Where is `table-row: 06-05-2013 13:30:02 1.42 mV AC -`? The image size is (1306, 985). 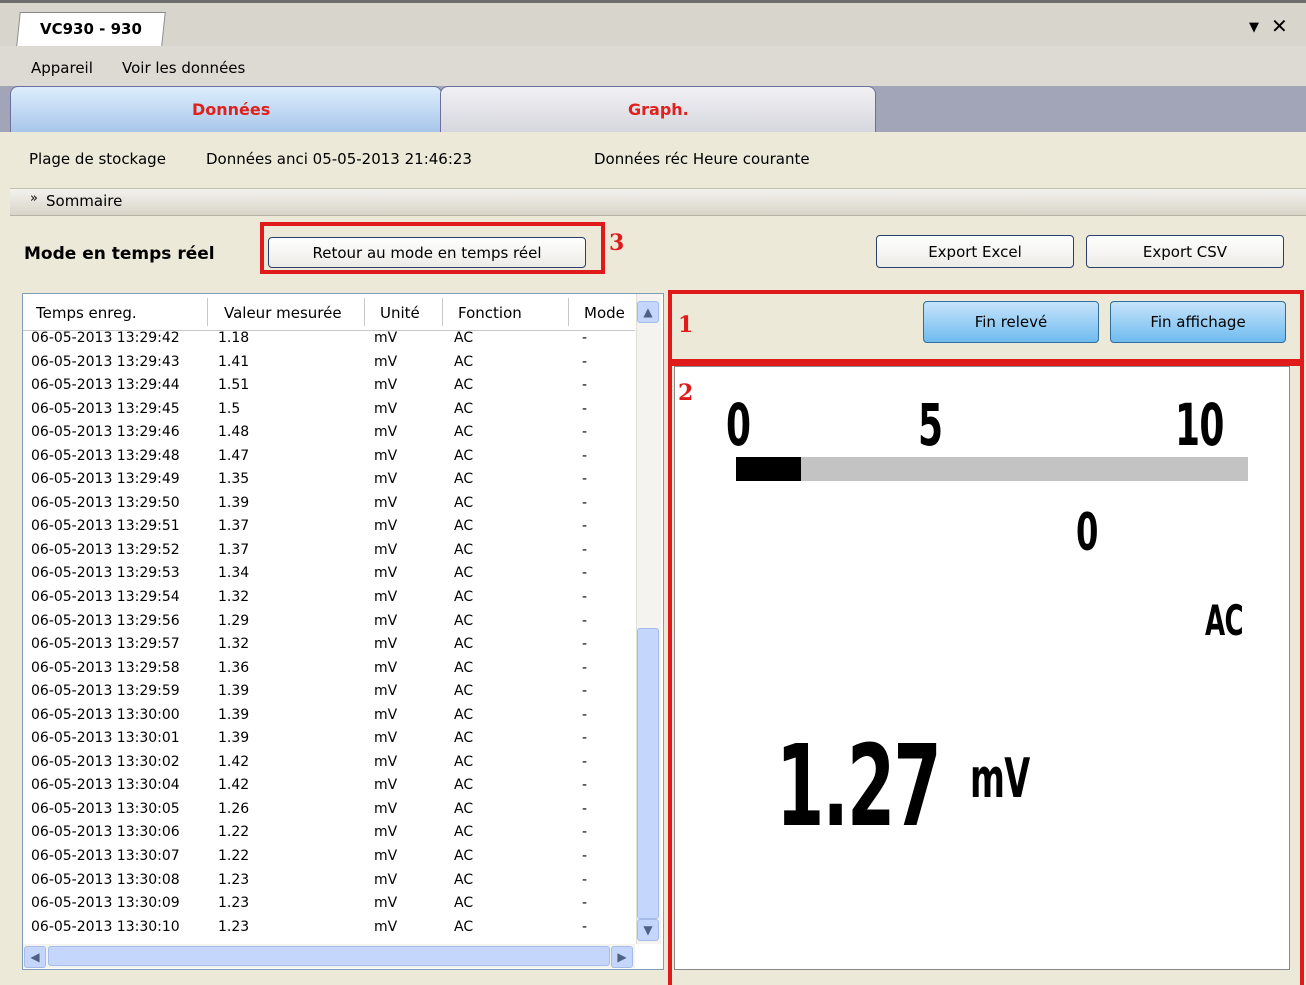
table-row: 06-05-2013 13:30:02 1.42 mV AC - is located at coordinates (333, 766).